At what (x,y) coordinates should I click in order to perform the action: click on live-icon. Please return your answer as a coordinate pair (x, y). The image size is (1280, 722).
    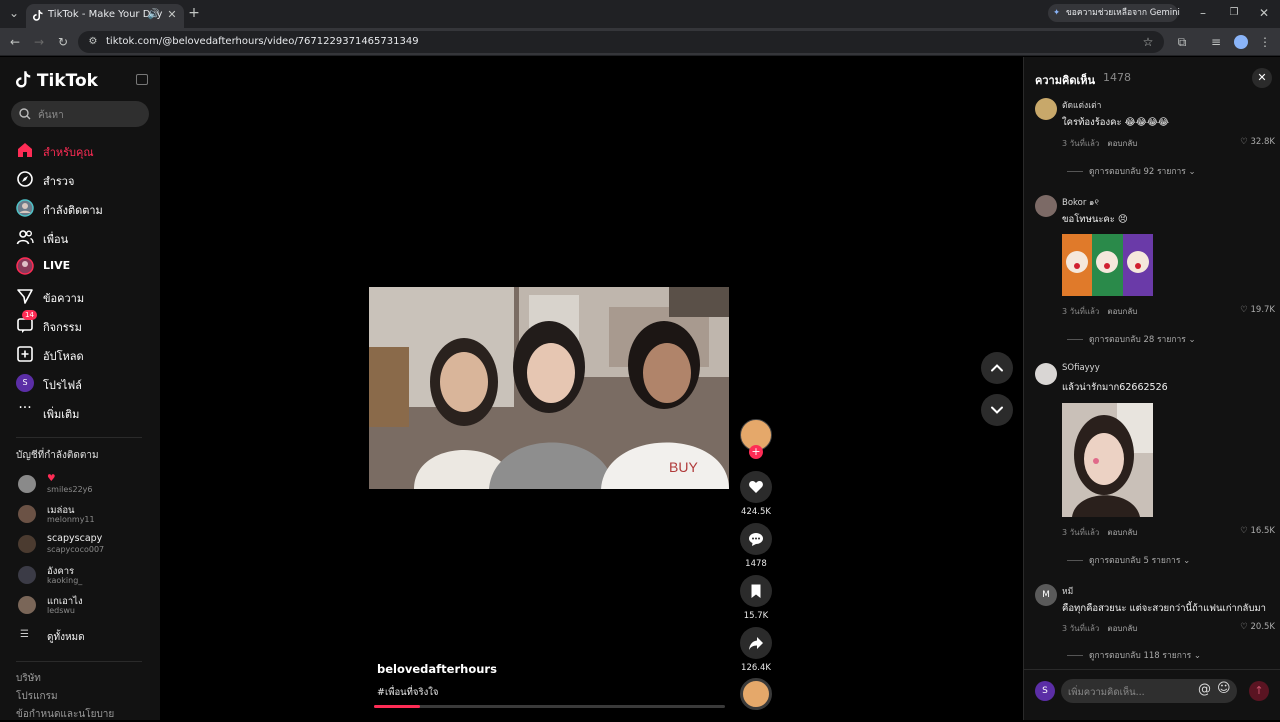
    Looking at the image, I should click on (25, 266).